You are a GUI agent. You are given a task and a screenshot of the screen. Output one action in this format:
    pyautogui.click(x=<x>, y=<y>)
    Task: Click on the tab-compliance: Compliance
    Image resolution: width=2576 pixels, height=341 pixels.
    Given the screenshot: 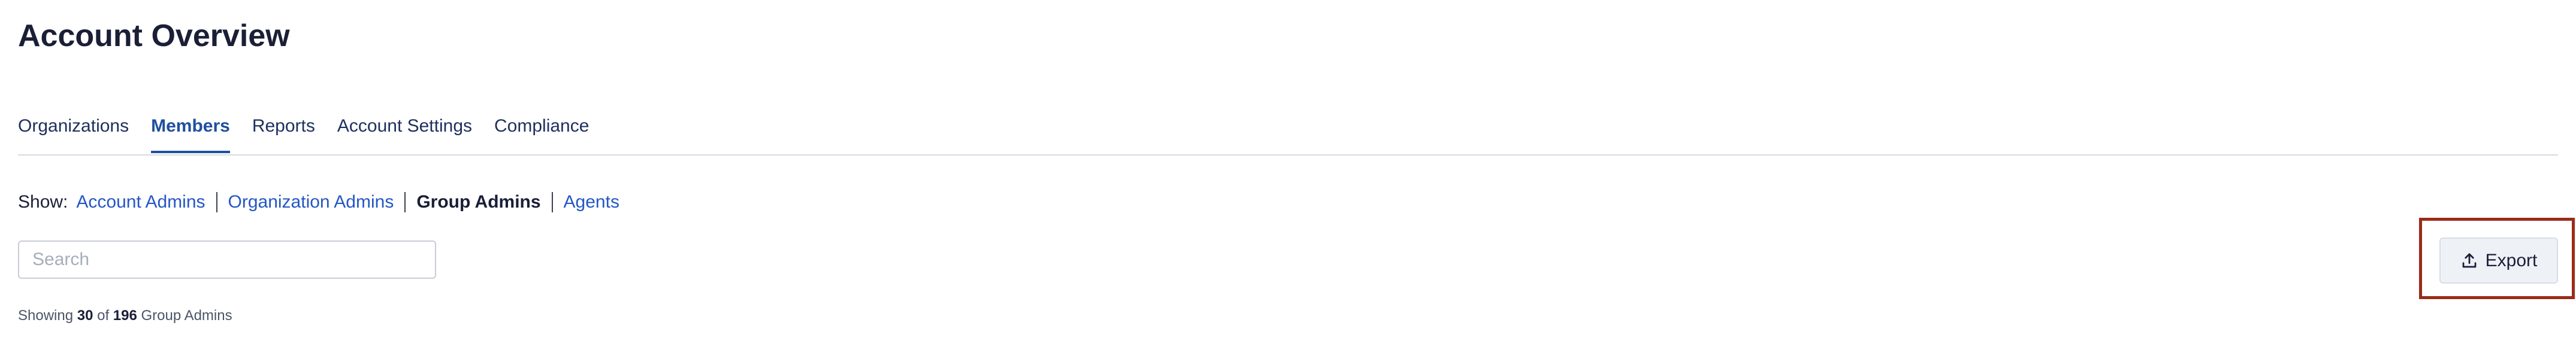 What is the action you would take?
    pyautogui.click(x=541, y=133)
    